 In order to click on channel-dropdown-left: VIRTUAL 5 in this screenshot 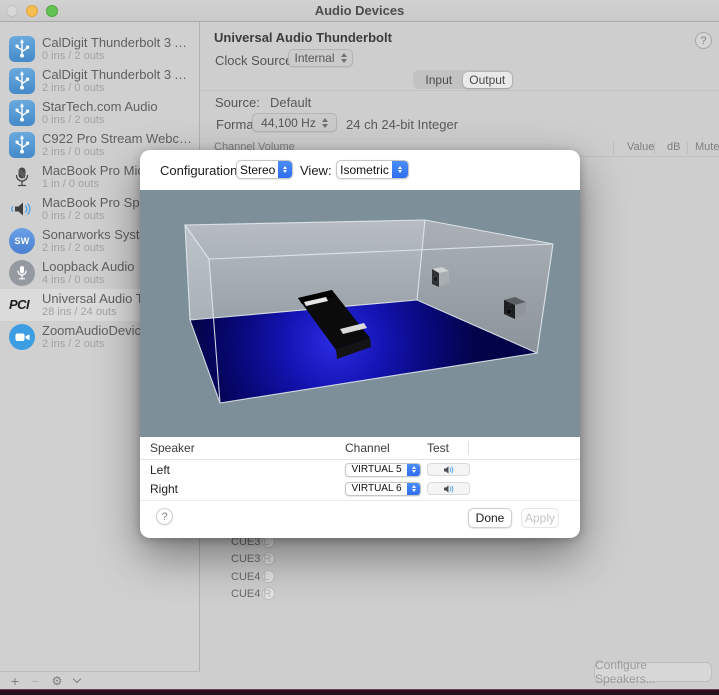, I will do `click(383, 469)`.